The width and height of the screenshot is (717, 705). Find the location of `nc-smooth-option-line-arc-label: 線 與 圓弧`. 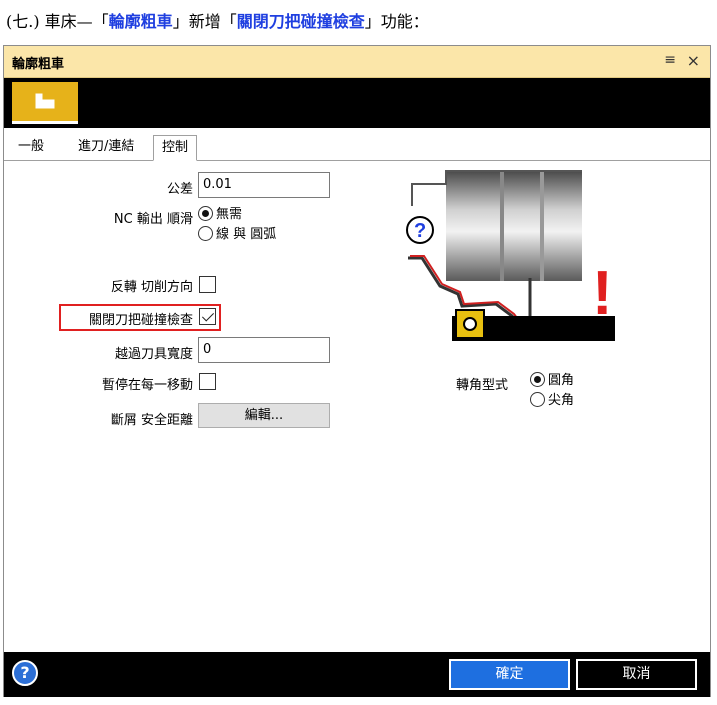

nc-smooth-option-line-arc-label: 線 與 圓弧 is located at coordinates (246, 234).